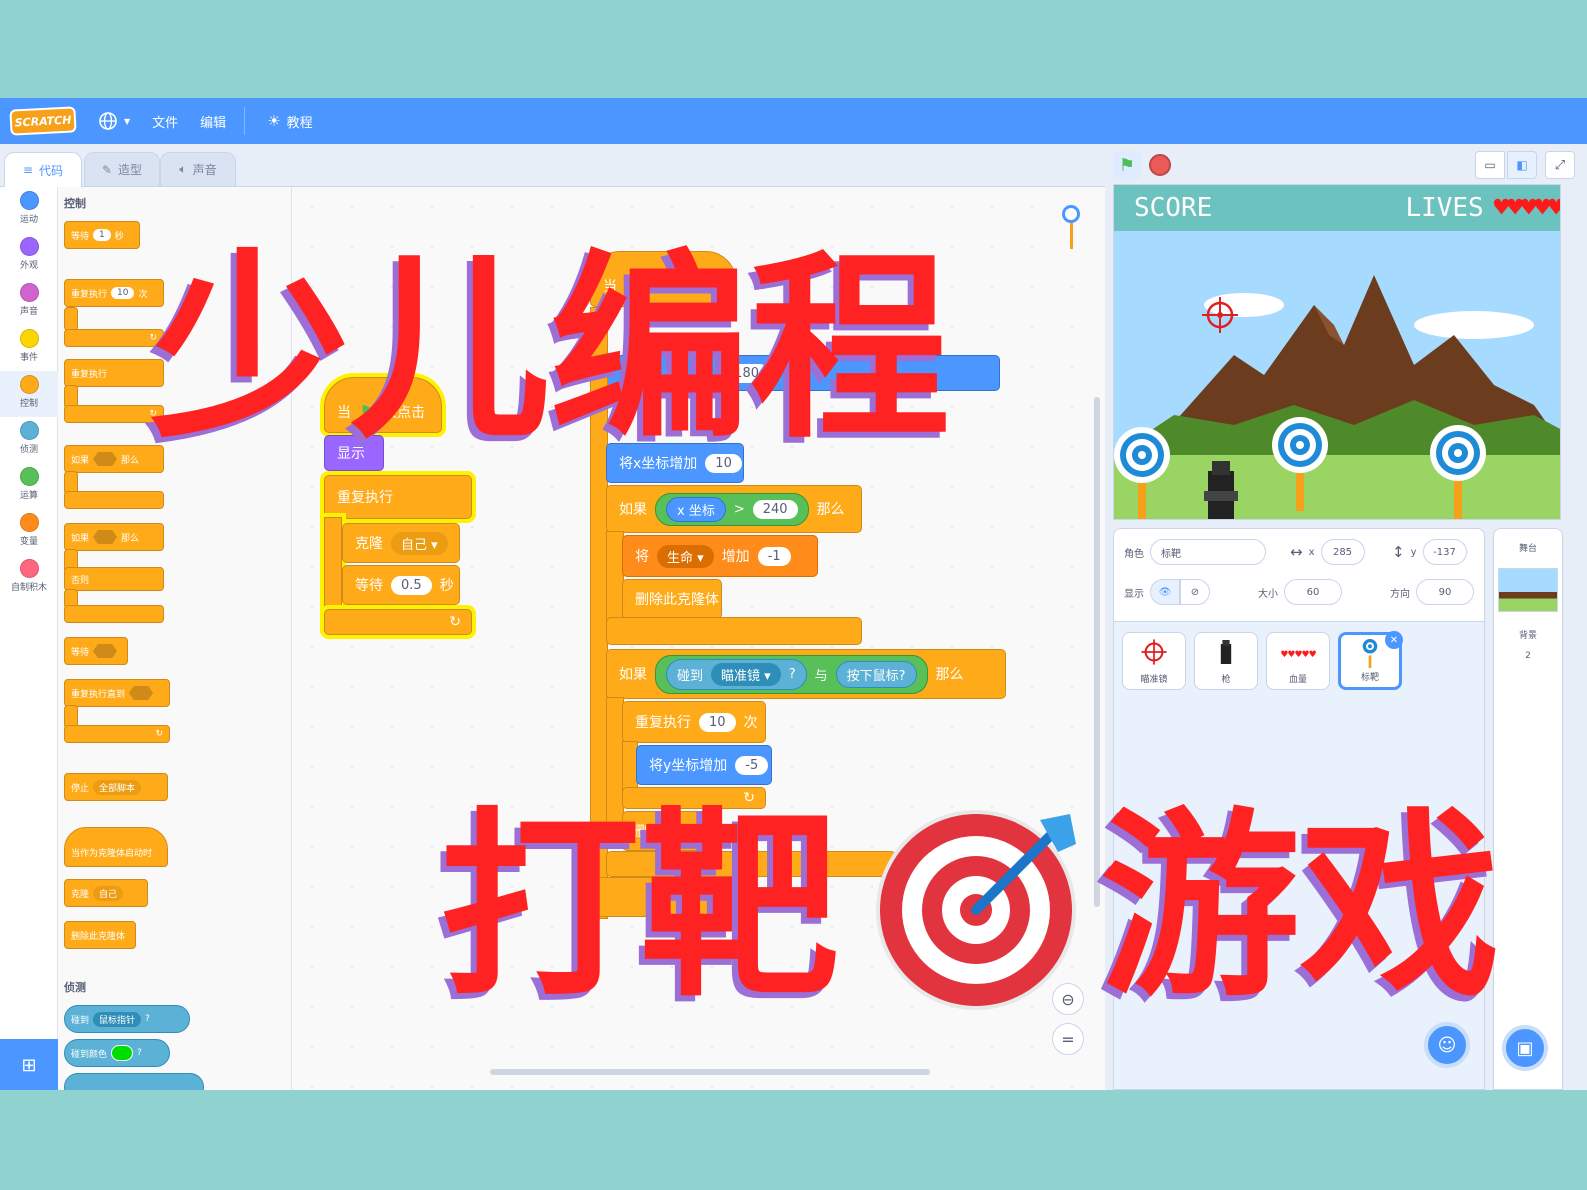  I want to click on change-variable-block: 将 生命 ▾ 增加 -1, so click(720, 556).